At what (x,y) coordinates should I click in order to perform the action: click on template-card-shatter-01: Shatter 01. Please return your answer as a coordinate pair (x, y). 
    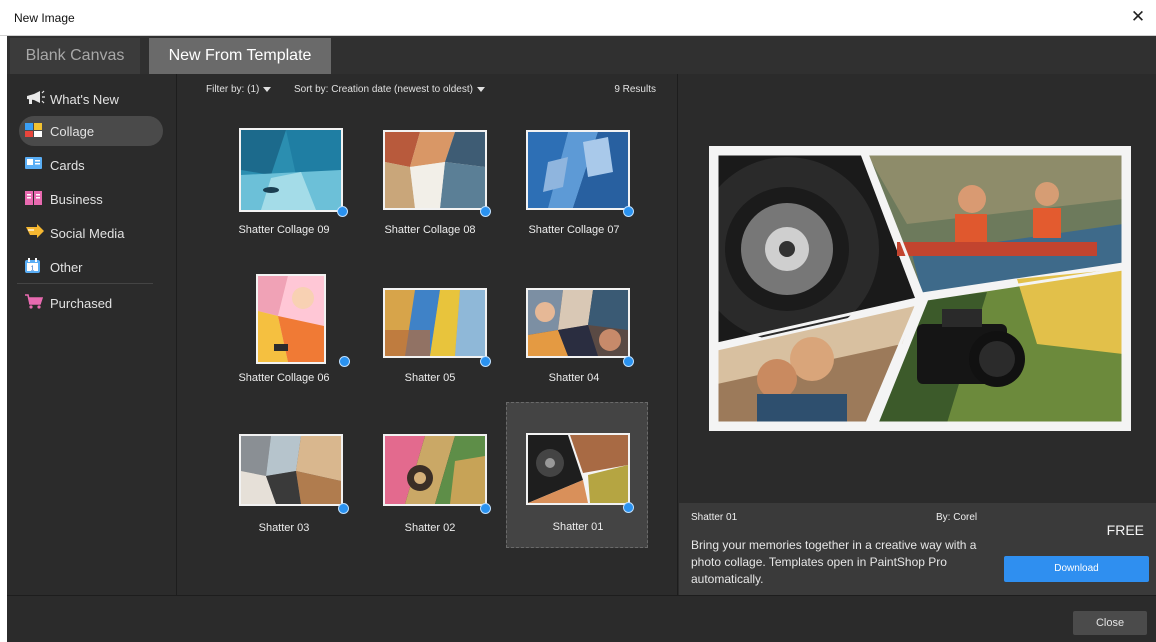
    Looking at the image, I should click on (577, 475).